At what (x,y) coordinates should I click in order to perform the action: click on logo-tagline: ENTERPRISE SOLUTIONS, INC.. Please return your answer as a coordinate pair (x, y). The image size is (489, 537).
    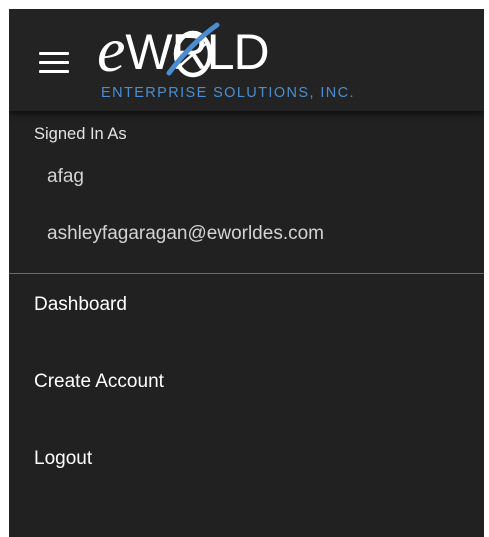
    Looking at the image, I should click on (228, 93).